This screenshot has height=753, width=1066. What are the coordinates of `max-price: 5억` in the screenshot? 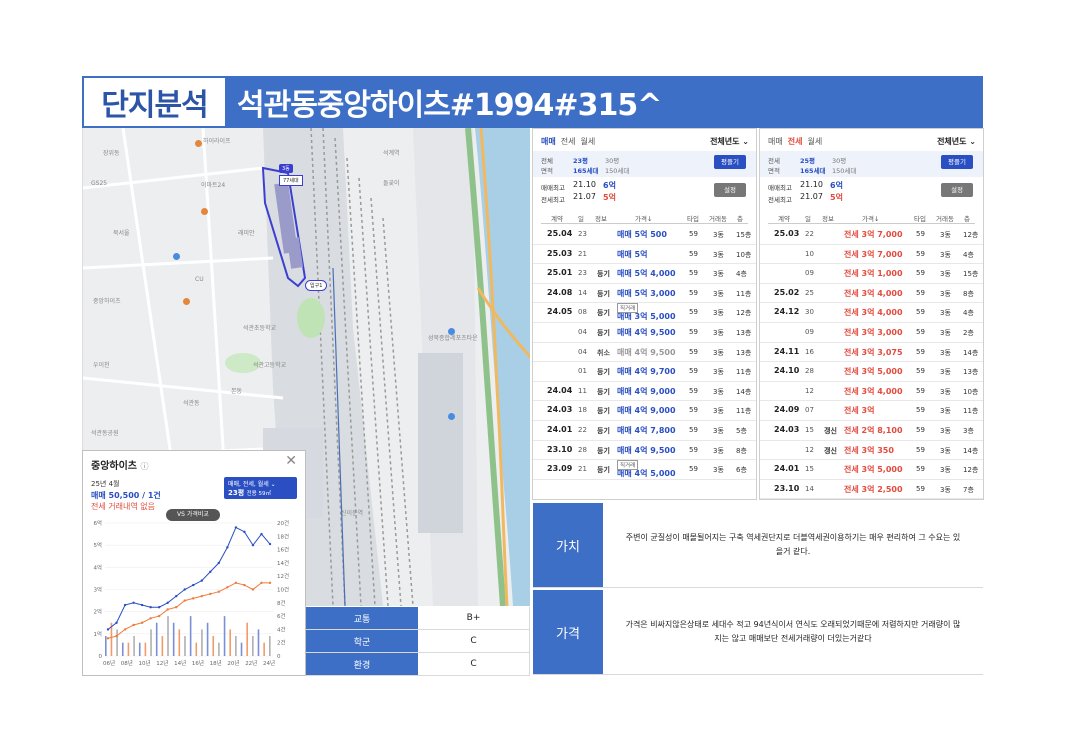 It's located at (609, 197).